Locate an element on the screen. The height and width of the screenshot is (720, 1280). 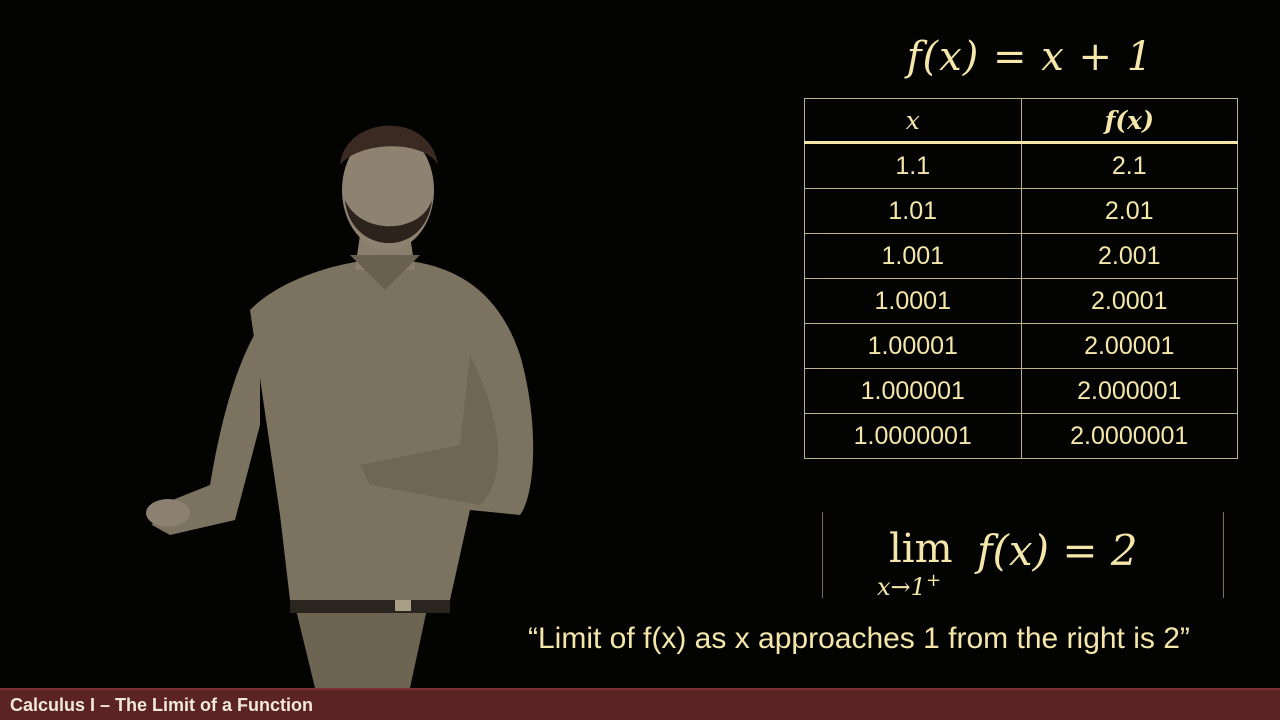
limit-variable: x is located at coordinates (884, 587).